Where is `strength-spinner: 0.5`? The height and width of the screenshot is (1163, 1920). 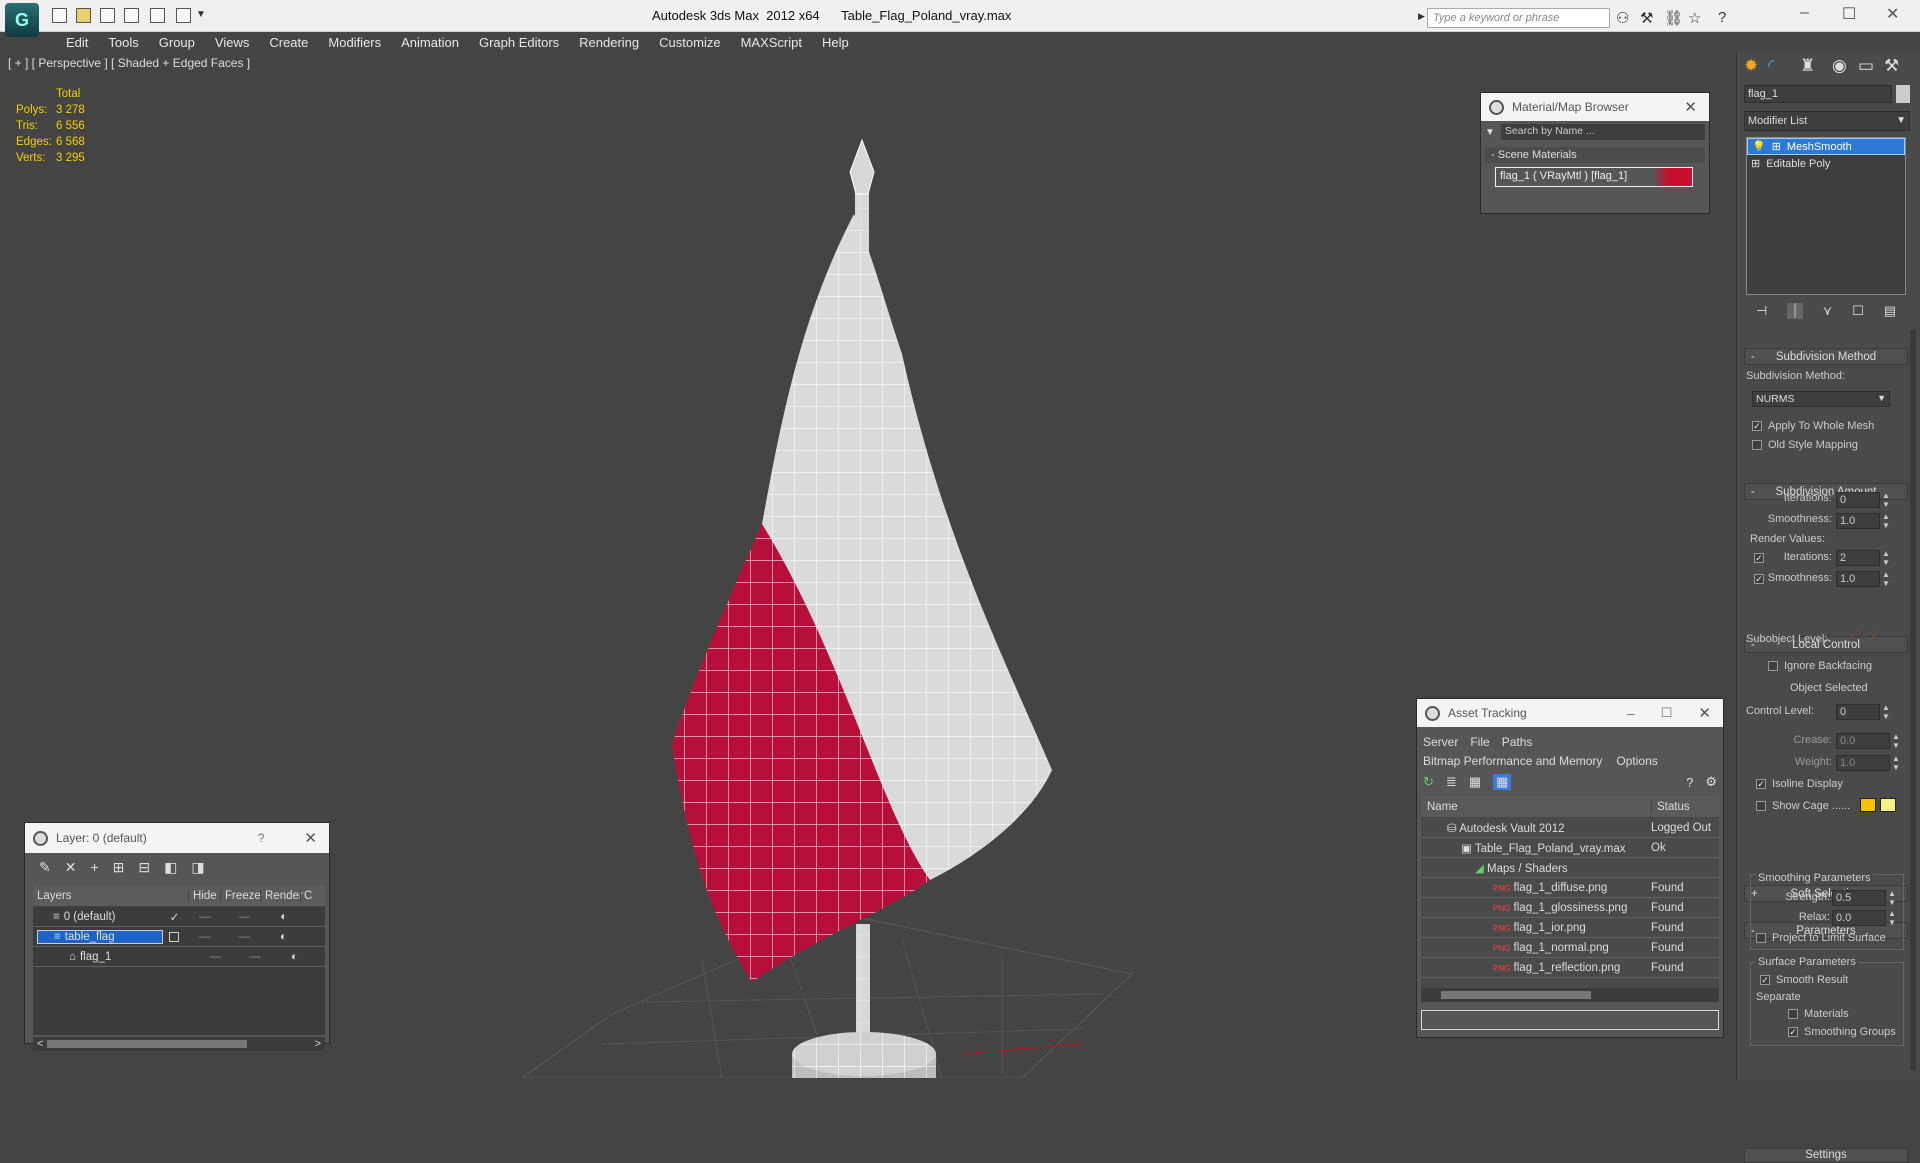 strength-spinner: 0.5 is located at coordinates (1859, 898).